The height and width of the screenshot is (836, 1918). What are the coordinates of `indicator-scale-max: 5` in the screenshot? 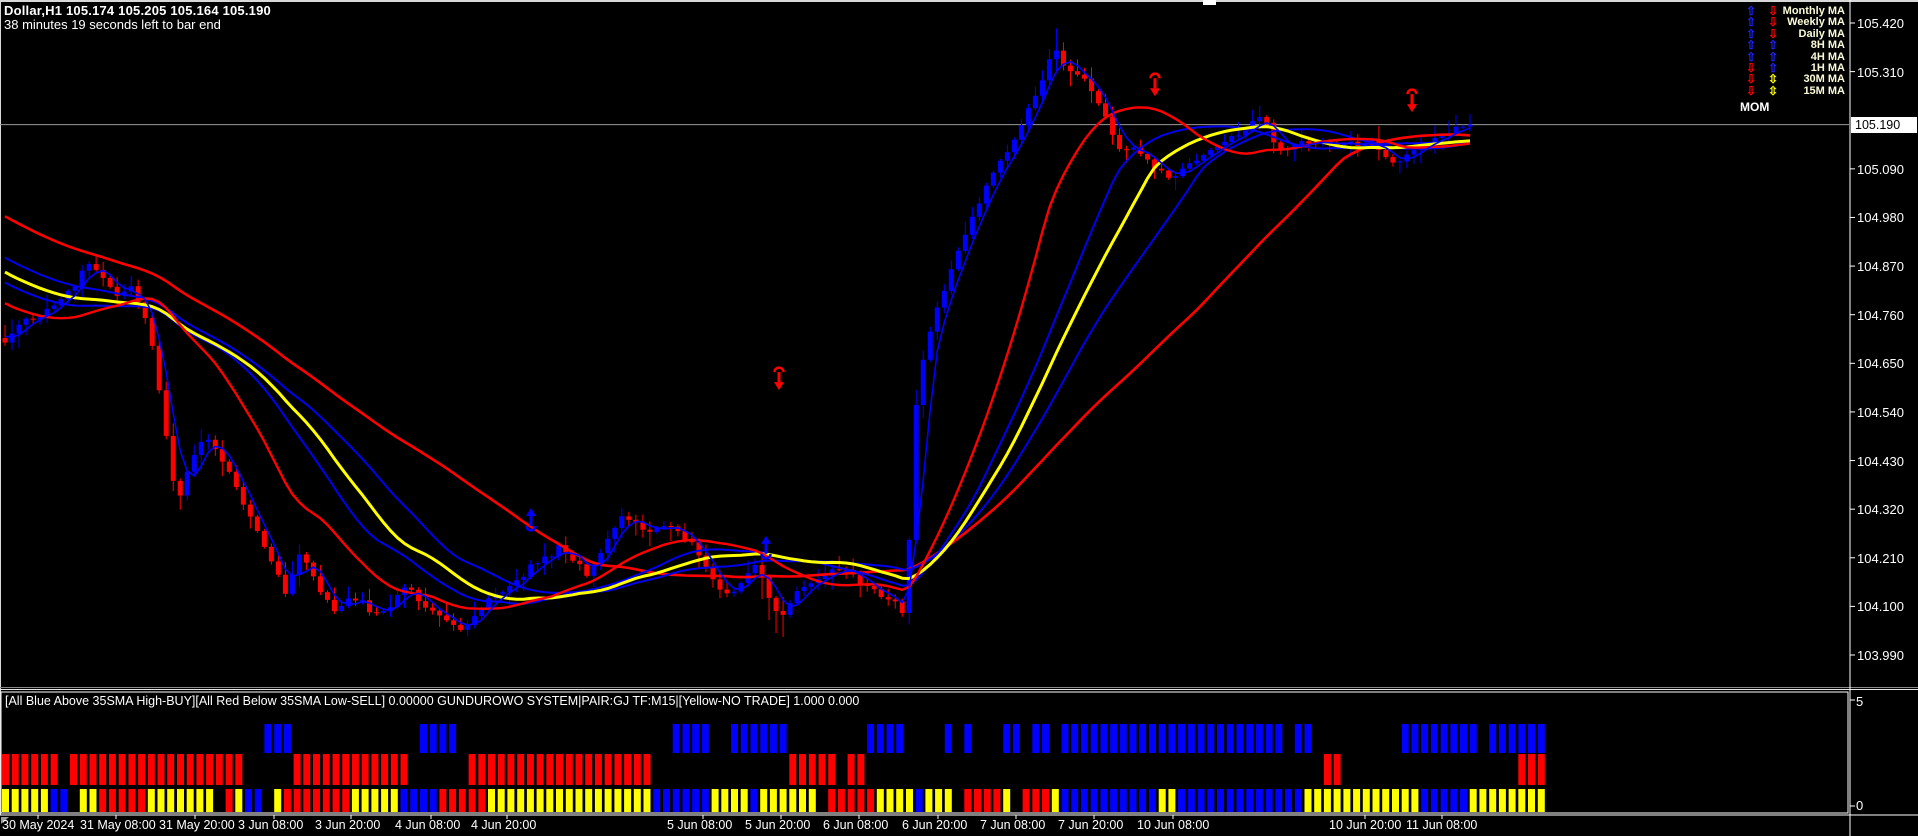 It's located at (1860, 701).